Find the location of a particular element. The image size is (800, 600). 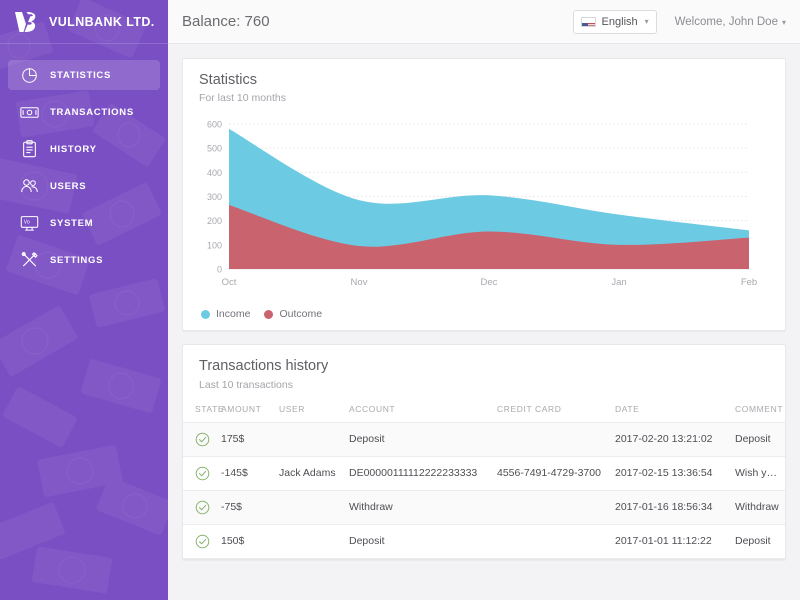

transactions-title: Transactions history is located at coordinates (264, 366).